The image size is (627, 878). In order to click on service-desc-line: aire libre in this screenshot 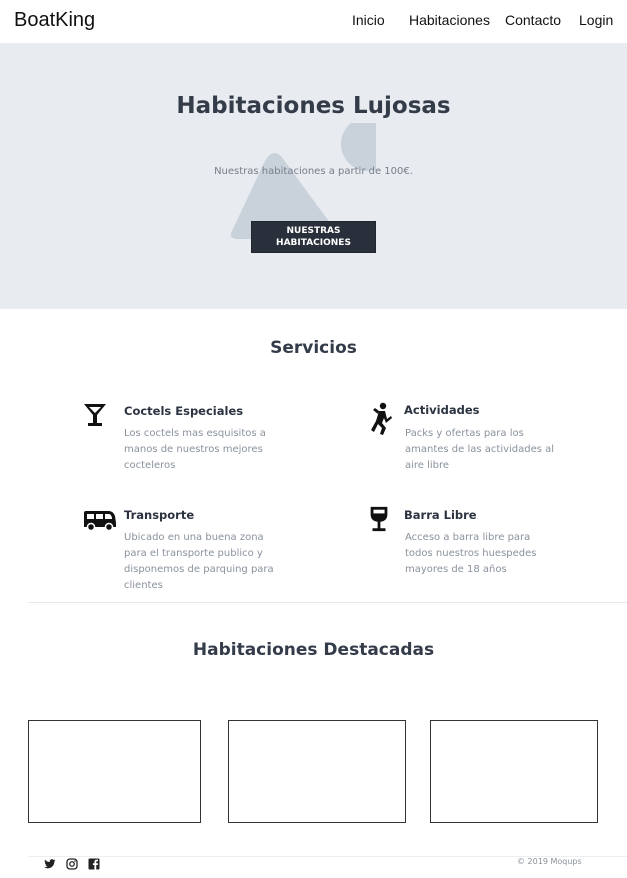, I will do `click(427, 465)`.